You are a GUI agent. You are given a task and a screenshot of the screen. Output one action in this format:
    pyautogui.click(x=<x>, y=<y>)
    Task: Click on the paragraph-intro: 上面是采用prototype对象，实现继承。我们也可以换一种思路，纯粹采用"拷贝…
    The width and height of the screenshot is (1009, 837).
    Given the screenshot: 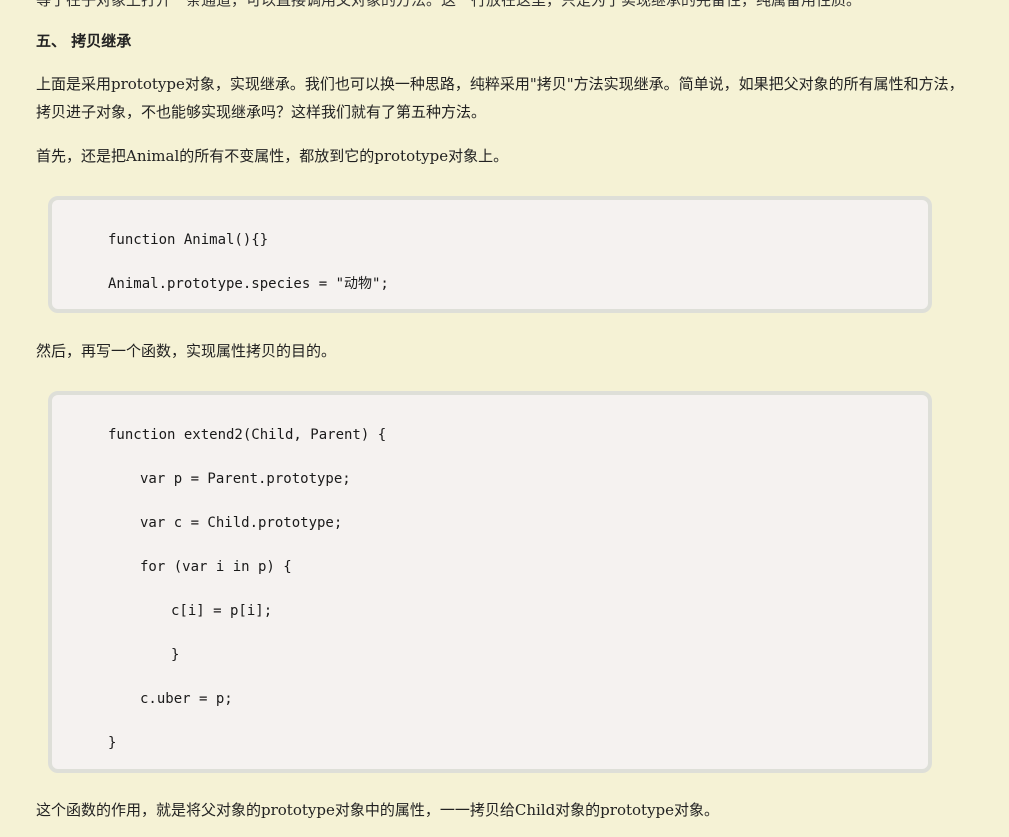 What is the action you would take?
    pyautogui.click(x=500, y=98)
    